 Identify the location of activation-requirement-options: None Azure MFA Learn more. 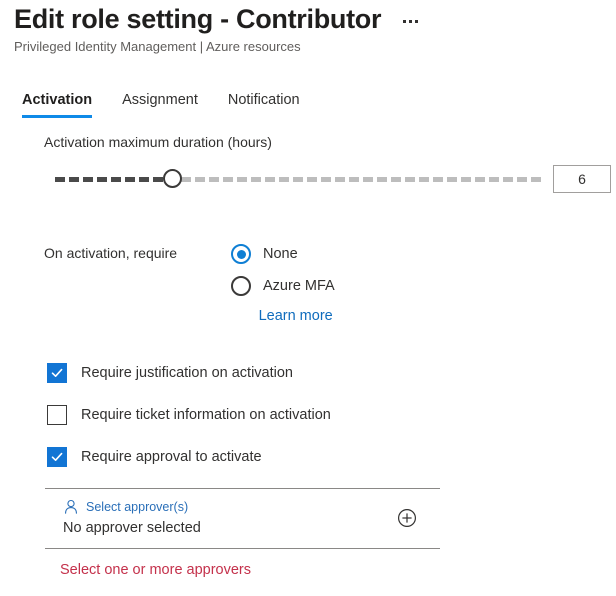
(283, 282).